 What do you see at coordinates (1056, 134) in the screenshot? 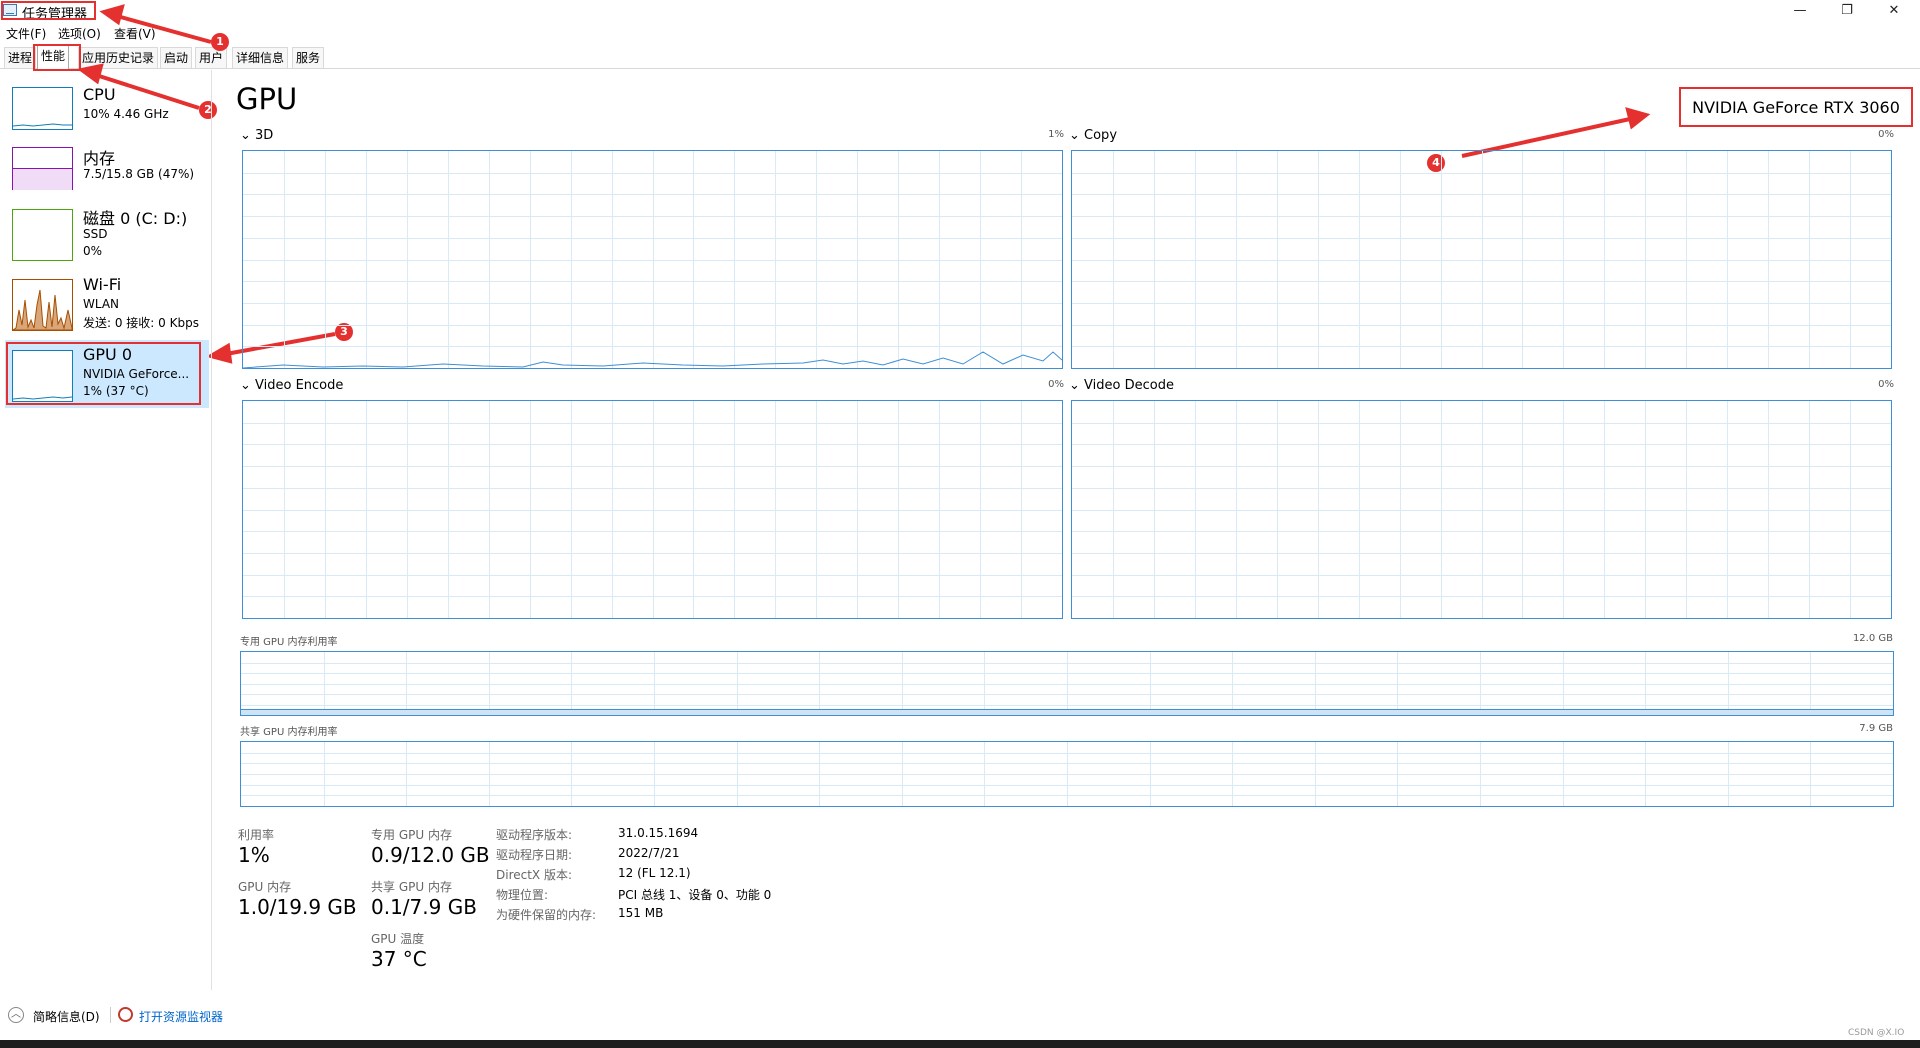
I see `graph-percent-3d: 1%` at bounding box center [1056, 134].